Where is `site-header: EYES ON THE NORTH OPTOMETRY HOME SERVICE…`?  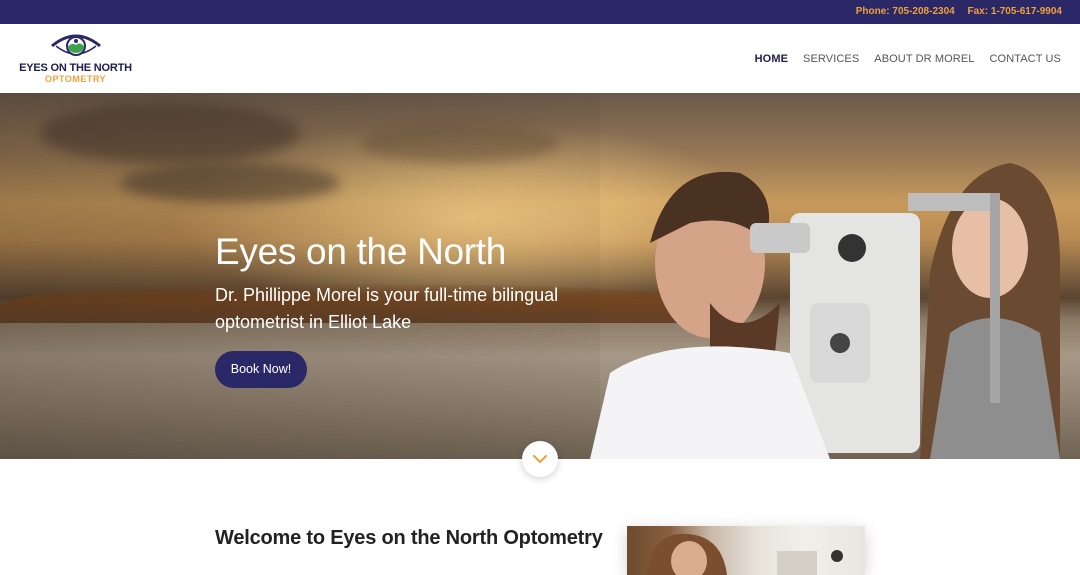 site-header: EYES ON THE NORTH OPTOMETRY HOME SERVICE… is located at coordinates (540, 58).